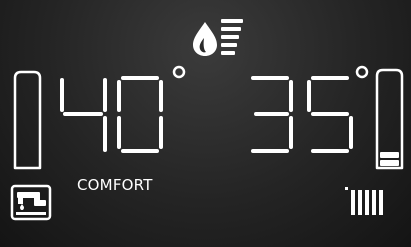 The image size is (411, 247). Describe the element at coordinates (389, 119) in the screenshot. I see `heating-level-gauge` at that location.